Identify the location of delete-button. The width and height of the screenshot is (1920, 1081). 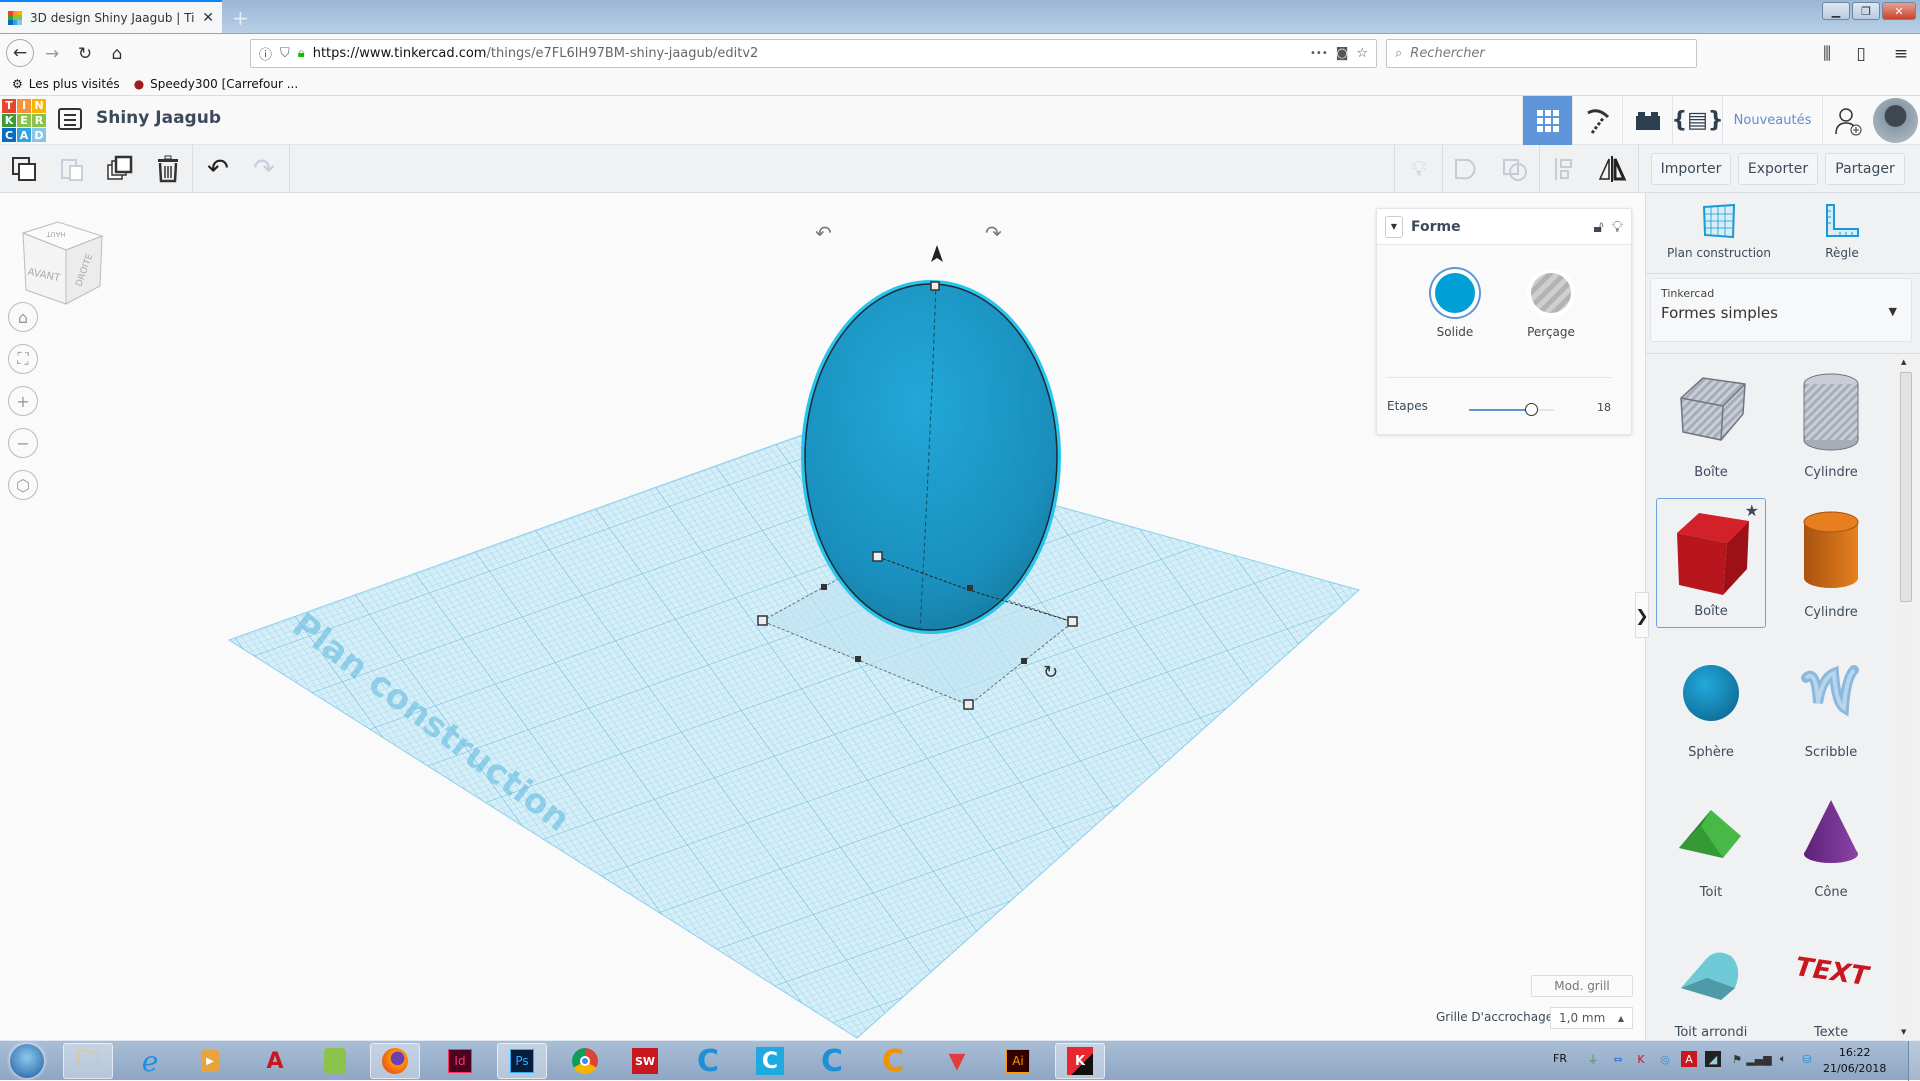
(168, 169).